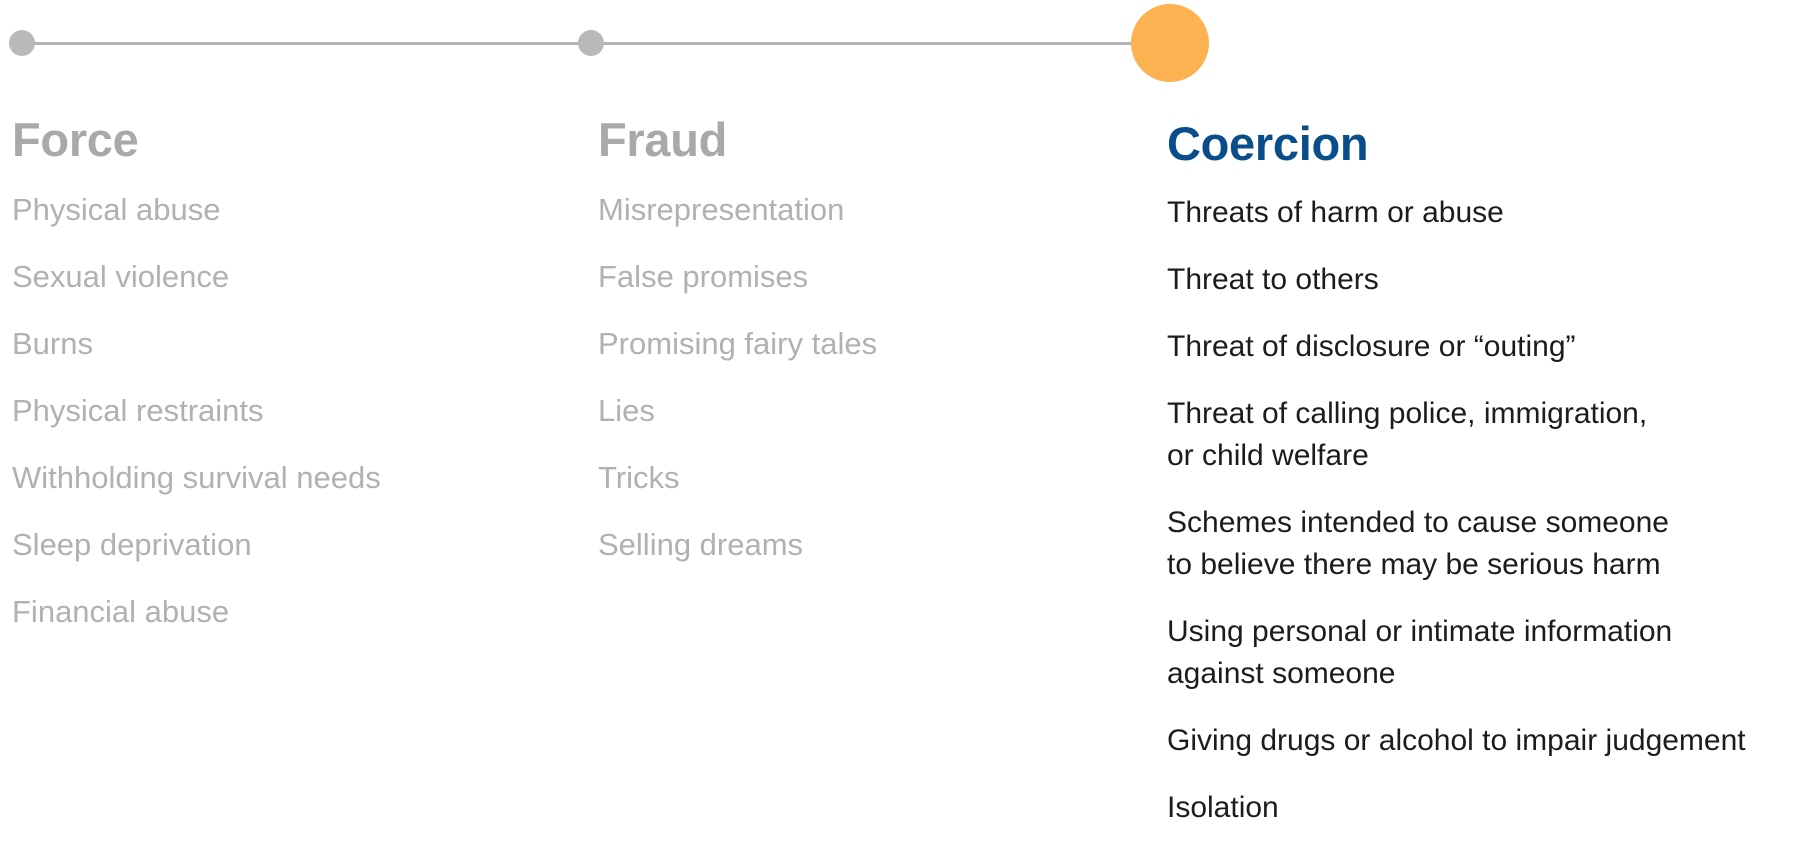 The image size is (1800, 854). What do you see at coordinates (132, 544) in the screenshot?
I see `list-item: Sleep deprivation` at bounding box center [132, 544].